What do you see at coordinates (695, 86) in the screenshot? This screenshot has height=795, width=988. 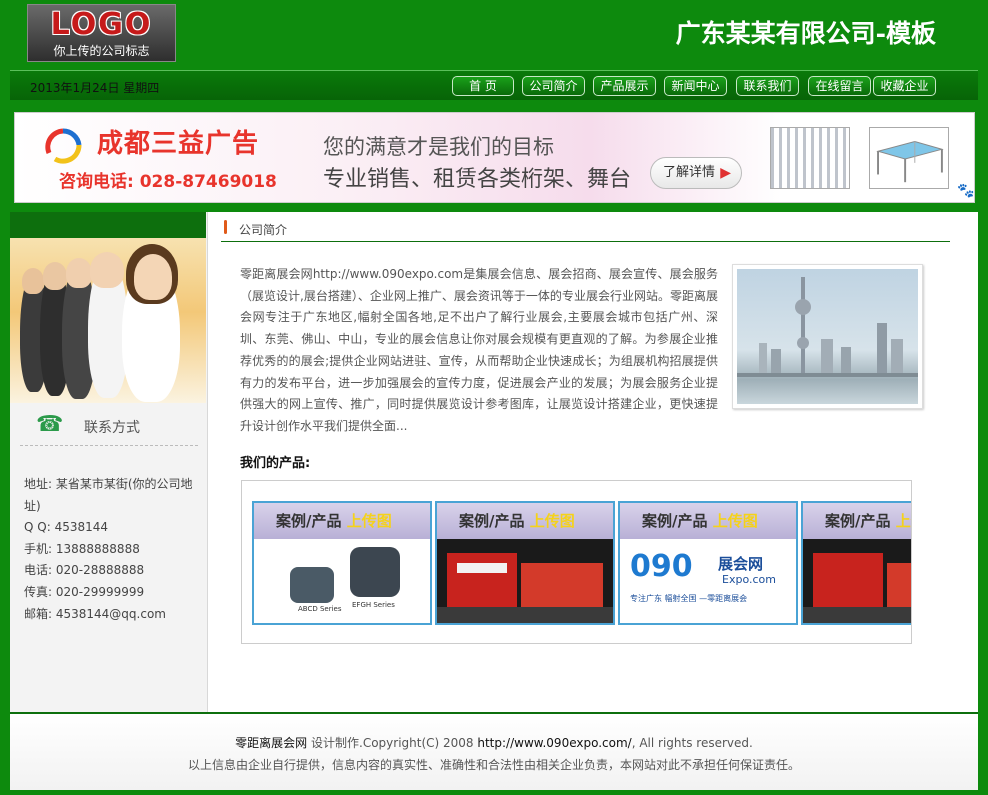 I see `nav-news: 新闻中心` at bounding box center [695, 86].